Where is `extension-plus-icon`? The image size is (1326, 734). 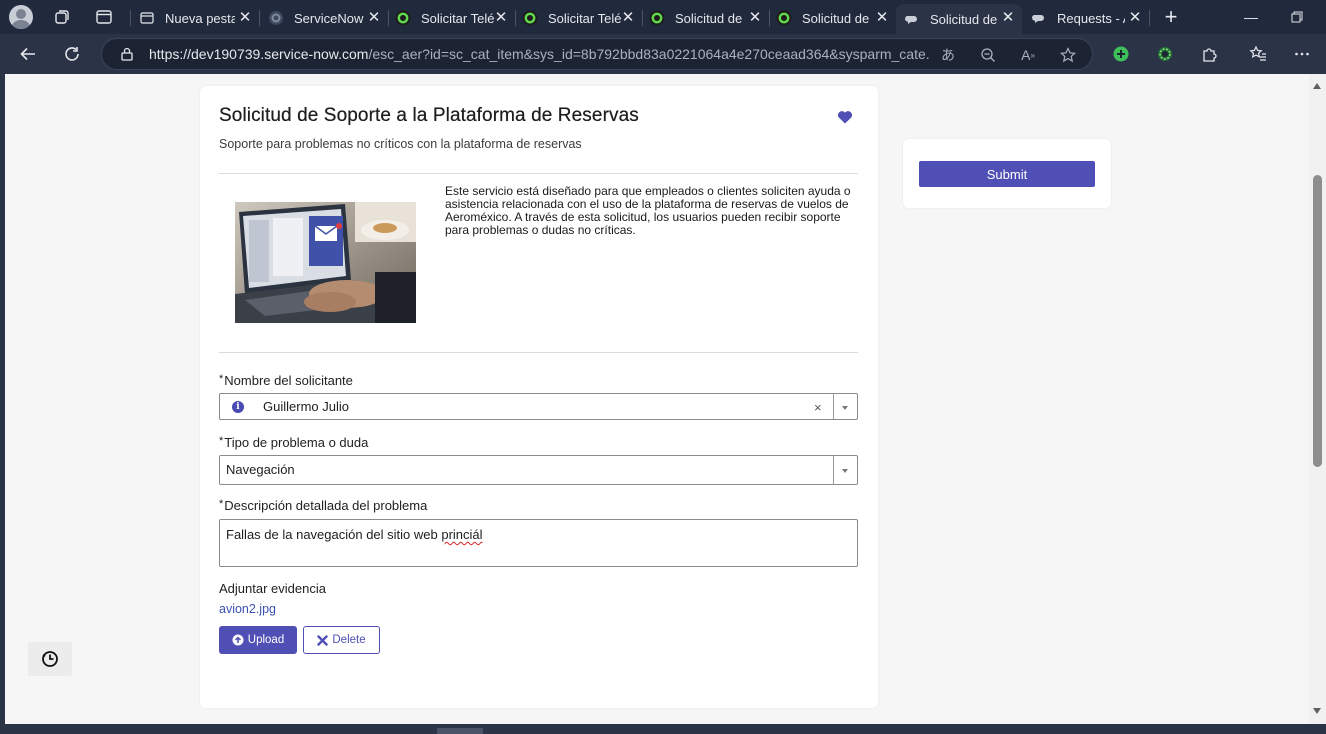
extension-plus-icon is located at coordinates (1121, 54).